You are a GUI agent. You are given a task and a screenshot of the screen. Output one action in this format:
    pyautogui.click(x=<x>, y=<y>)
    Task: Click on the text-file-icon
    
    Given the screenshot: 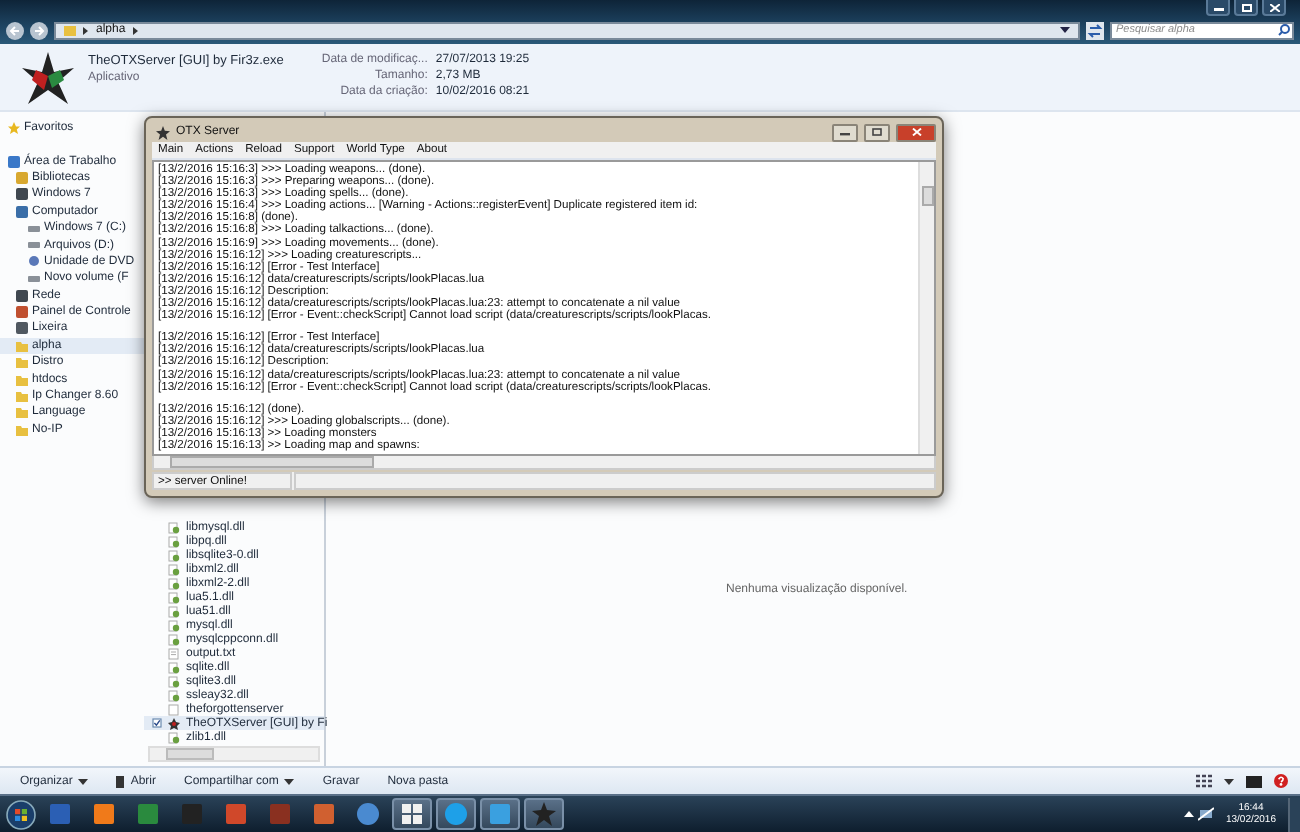 What is the action you would take?
    pyautogui.click(x=174, y=653)
    